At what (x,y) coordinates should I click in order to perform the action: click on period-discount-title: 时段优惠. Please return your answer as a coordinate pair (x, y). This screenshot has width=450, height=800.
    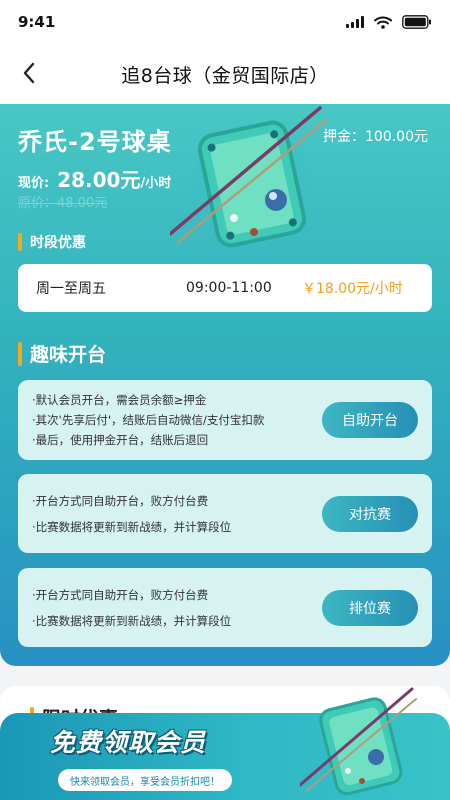
    Looking at the image, I should click on (58, 243).